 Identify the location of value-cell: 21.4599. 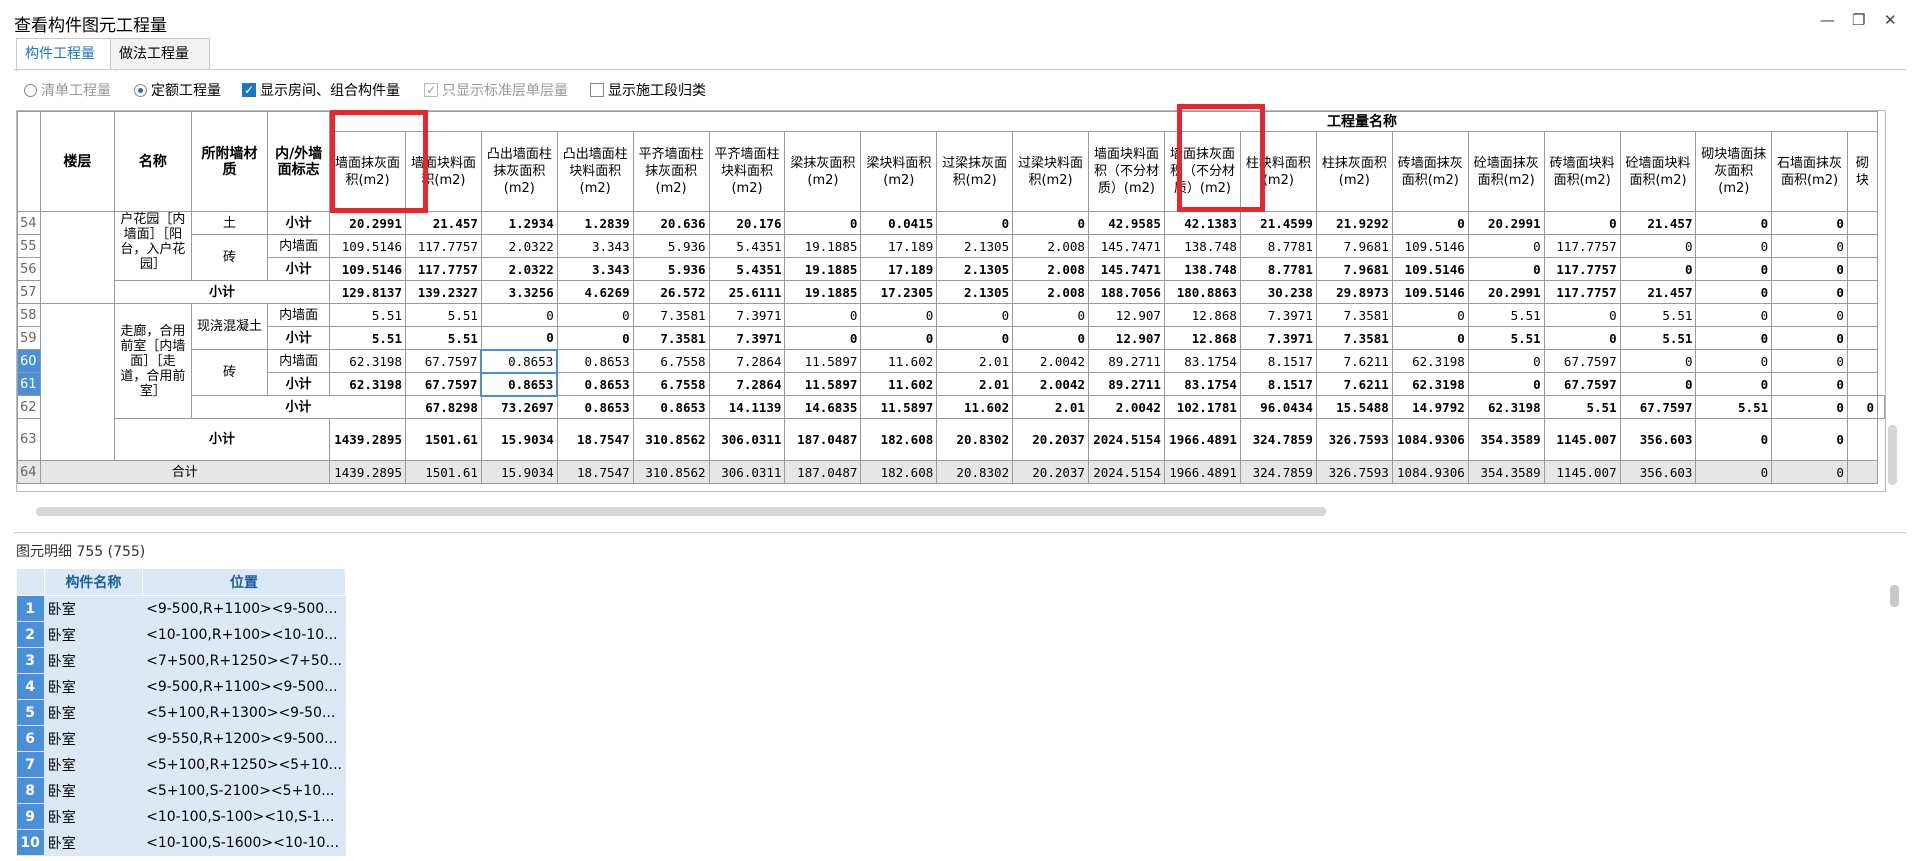
(1278, 223).